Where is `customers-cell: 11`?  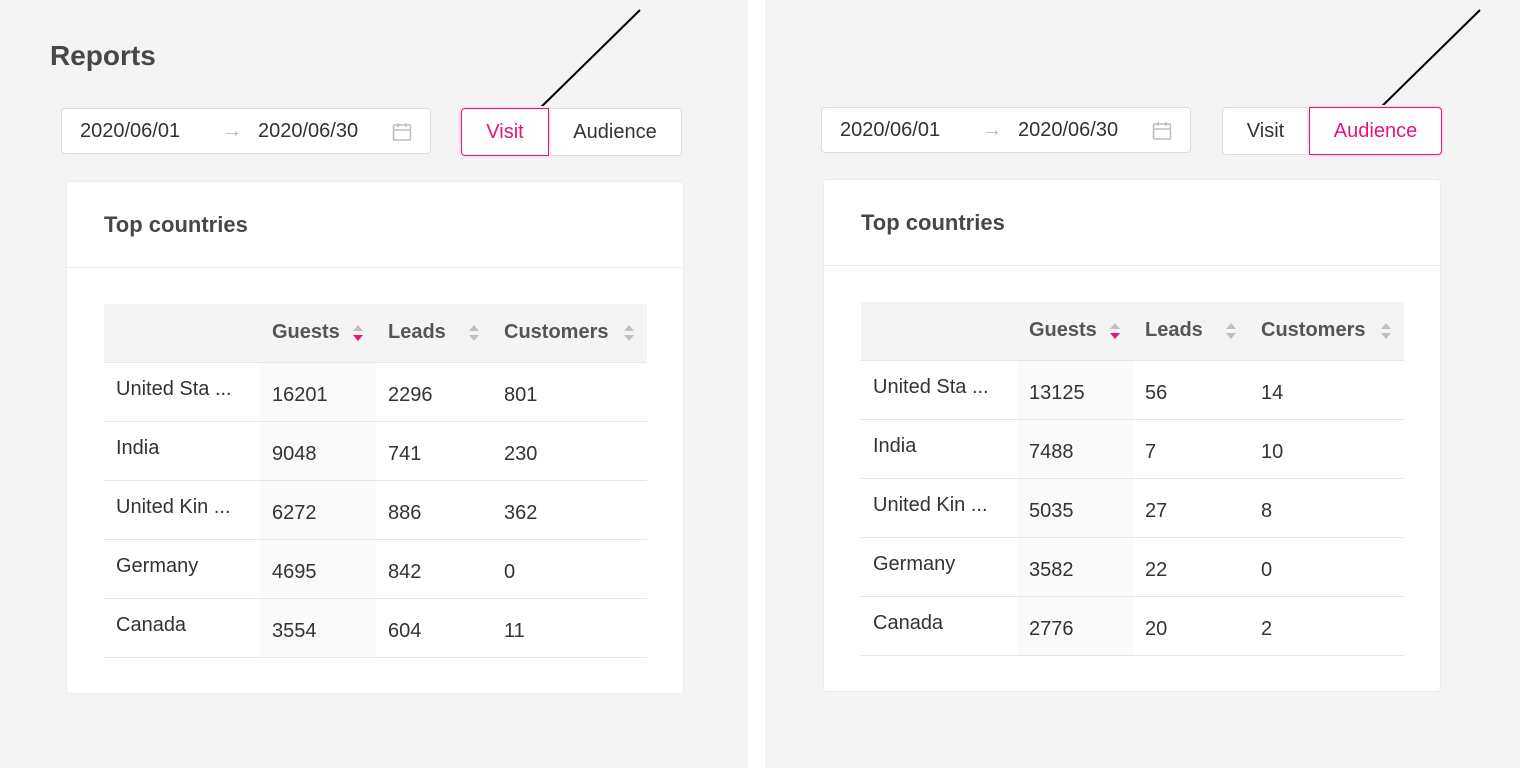 customers-cell: 11 is located at coordinates (569, 628).